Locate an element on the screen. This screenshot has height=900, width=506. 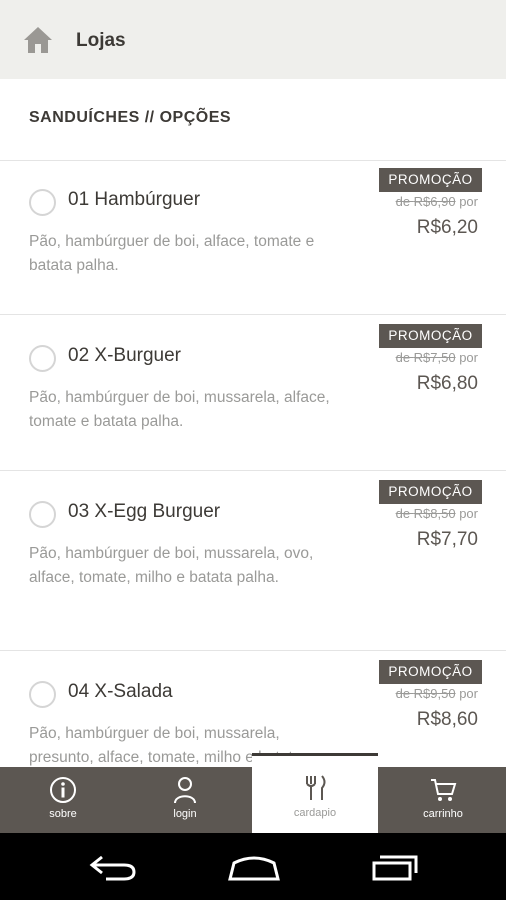
nav-label: carrinho is located at coordinates (443, 814).